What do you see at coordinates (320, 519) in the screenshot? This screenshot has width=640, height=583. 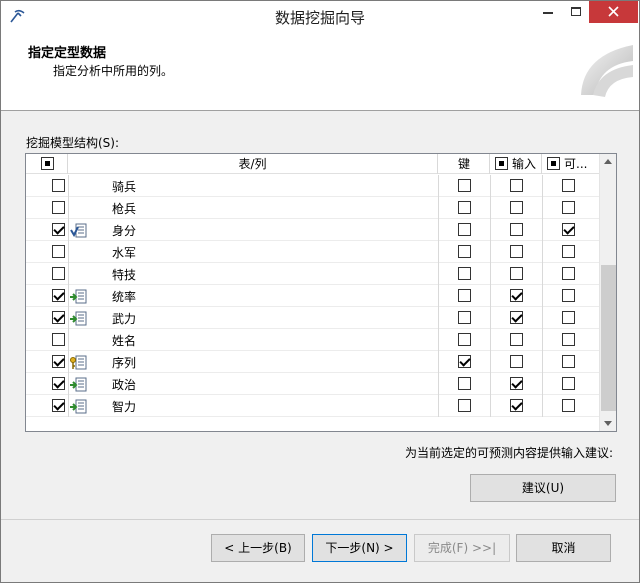 I see `footer-divider` at bounding box center [320, 519].